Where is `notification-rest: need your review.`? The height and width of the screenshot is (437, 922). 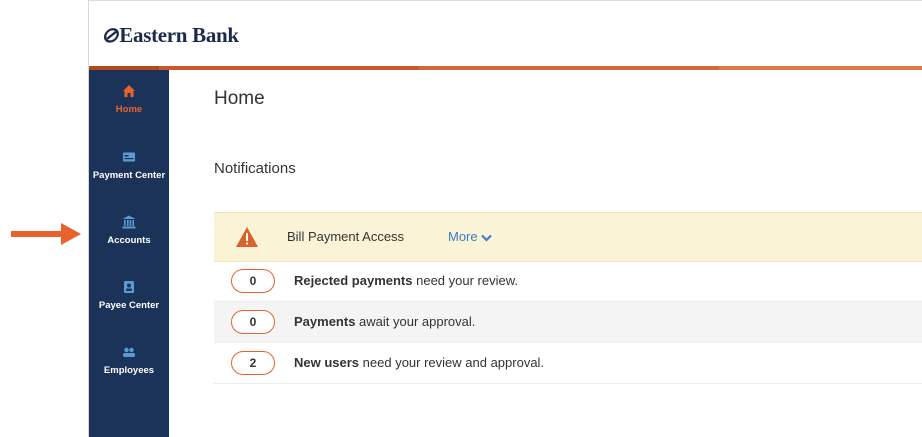
notification-rest: need your review. is located at coordinates (465, 280).